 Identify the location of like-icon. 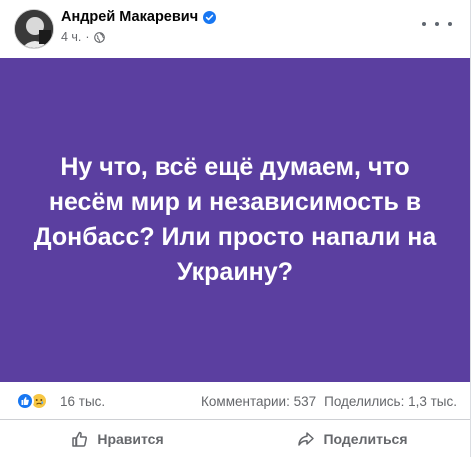
(25, 401).